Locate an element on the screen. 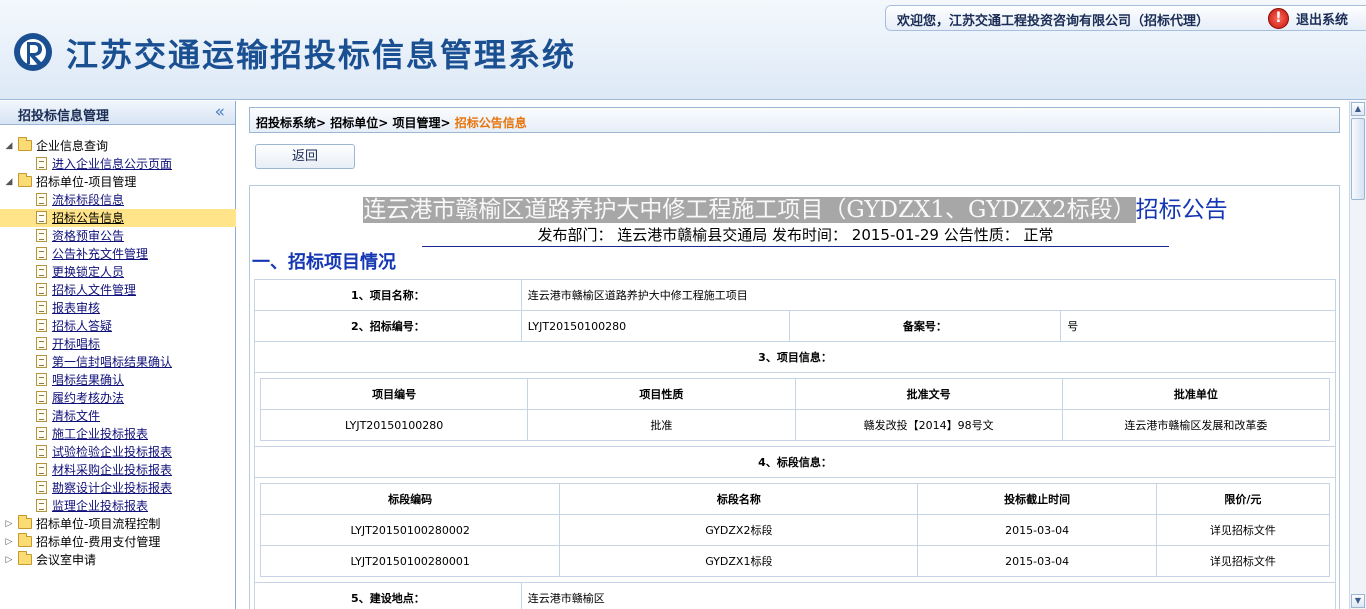 The width and height of the screenshot is (1366, 609). tree-folder: ▷ 招标单位-项目流程控制 is located at coordinates (118, 524).